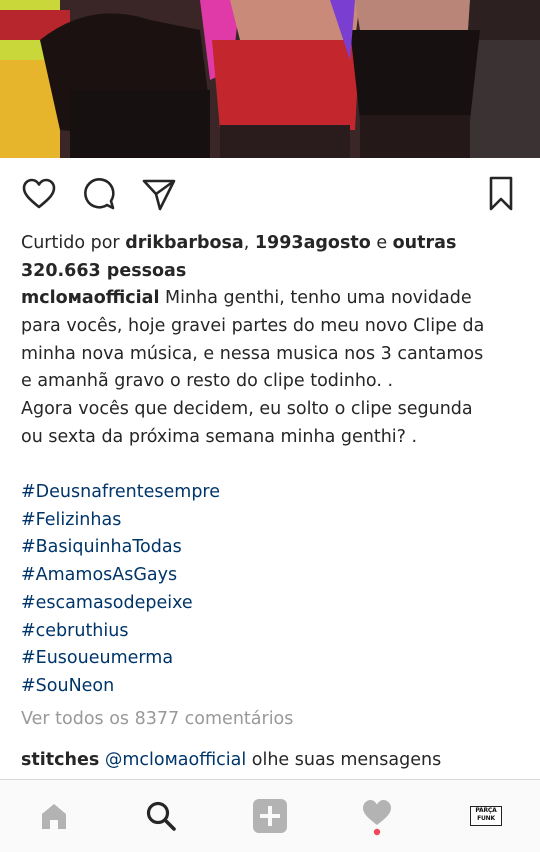  I want to click on nav-profile: PARÇA FUNK, so click(486, 816).